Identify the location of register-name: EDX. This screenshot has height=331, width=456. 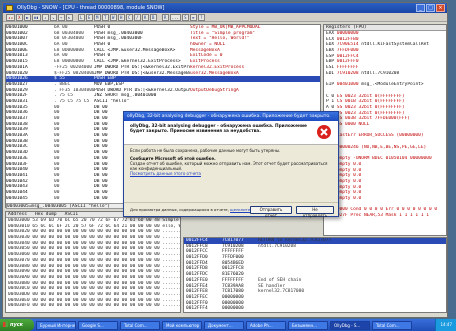
(330, 45).